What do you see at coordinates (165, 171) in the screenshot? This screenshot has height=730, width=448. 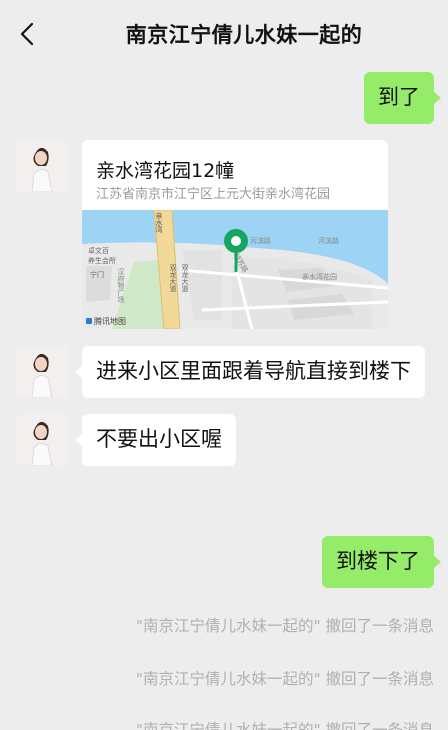 I see `location-name: 亲水湾花园12幢` at bounding box center [165, 171].